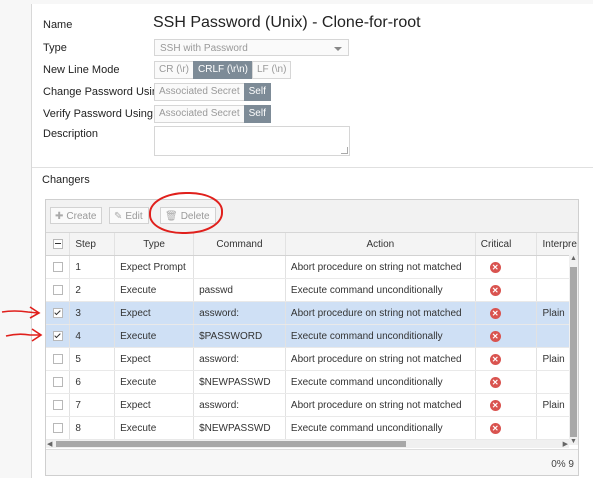 The height and width of the screenshot is (478, 593). I want to click on create-label: Create, so click(81, 216).